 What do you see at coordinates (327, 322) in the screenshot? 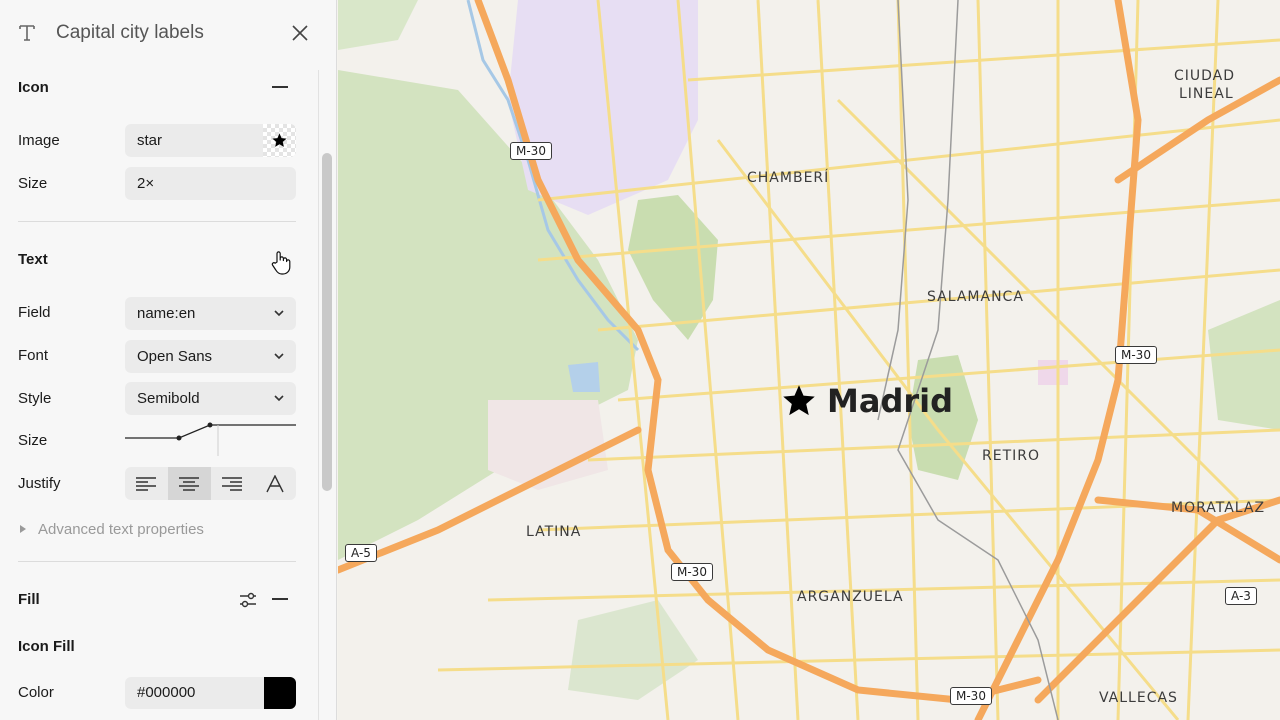
I see `scrollbar-thumb` at bounding box center [327, 322].